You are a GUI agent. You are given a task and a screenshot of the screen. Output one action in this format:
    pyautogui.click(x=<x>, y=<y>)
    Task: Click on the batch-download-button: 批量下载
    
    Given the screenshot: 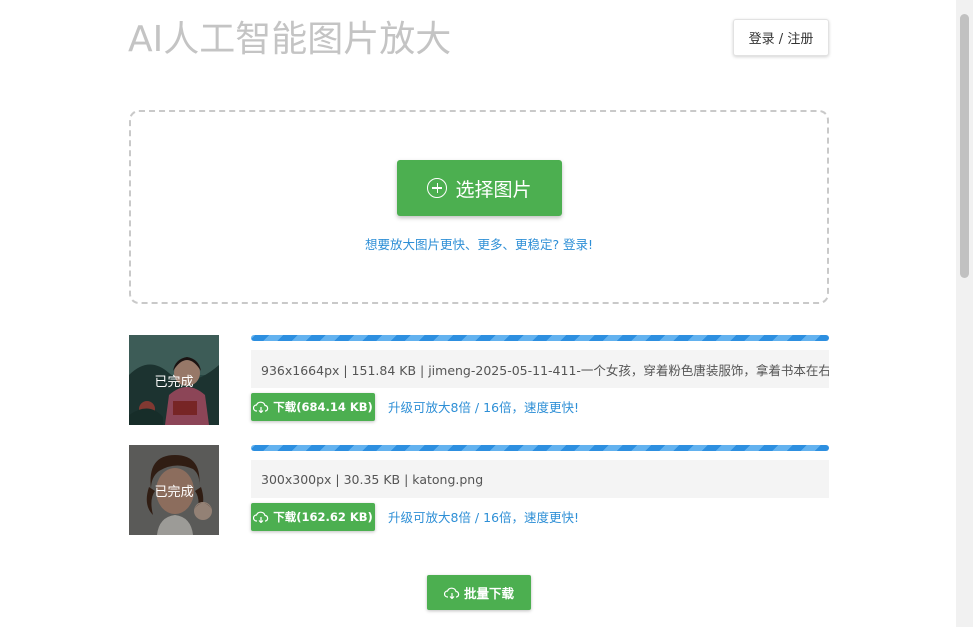 What is the action you would take?
    pyautogui.click(x=479, y=592)
    